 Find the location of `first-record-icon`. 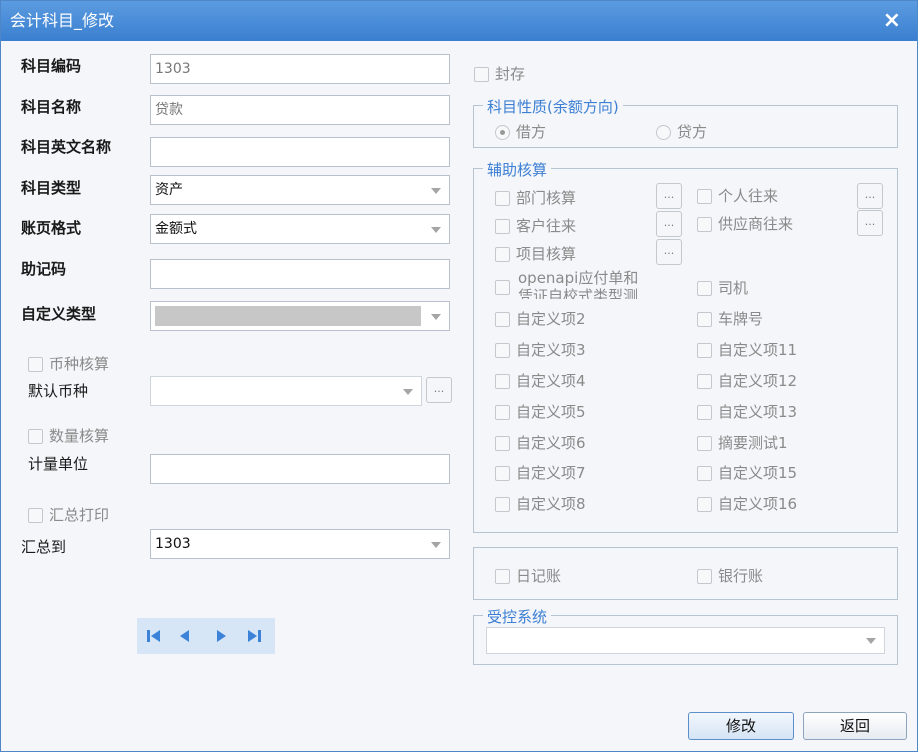

first-record-icon is located at coordinates (154, 636).